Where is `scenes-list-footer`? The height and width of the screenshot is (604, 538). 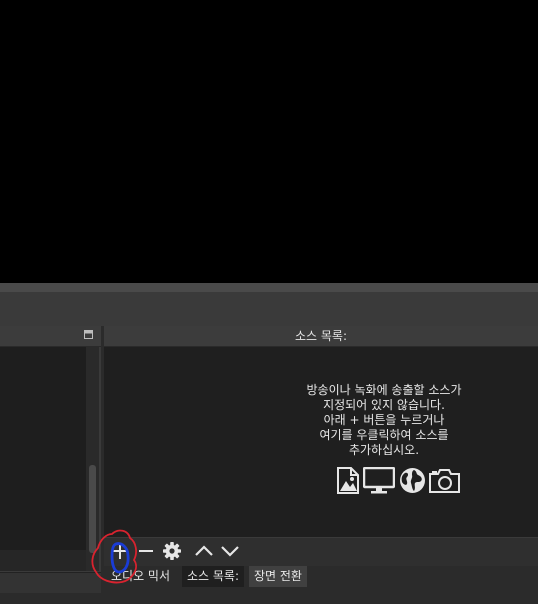 scenes-list-footer is located at coordinates (43, 560).